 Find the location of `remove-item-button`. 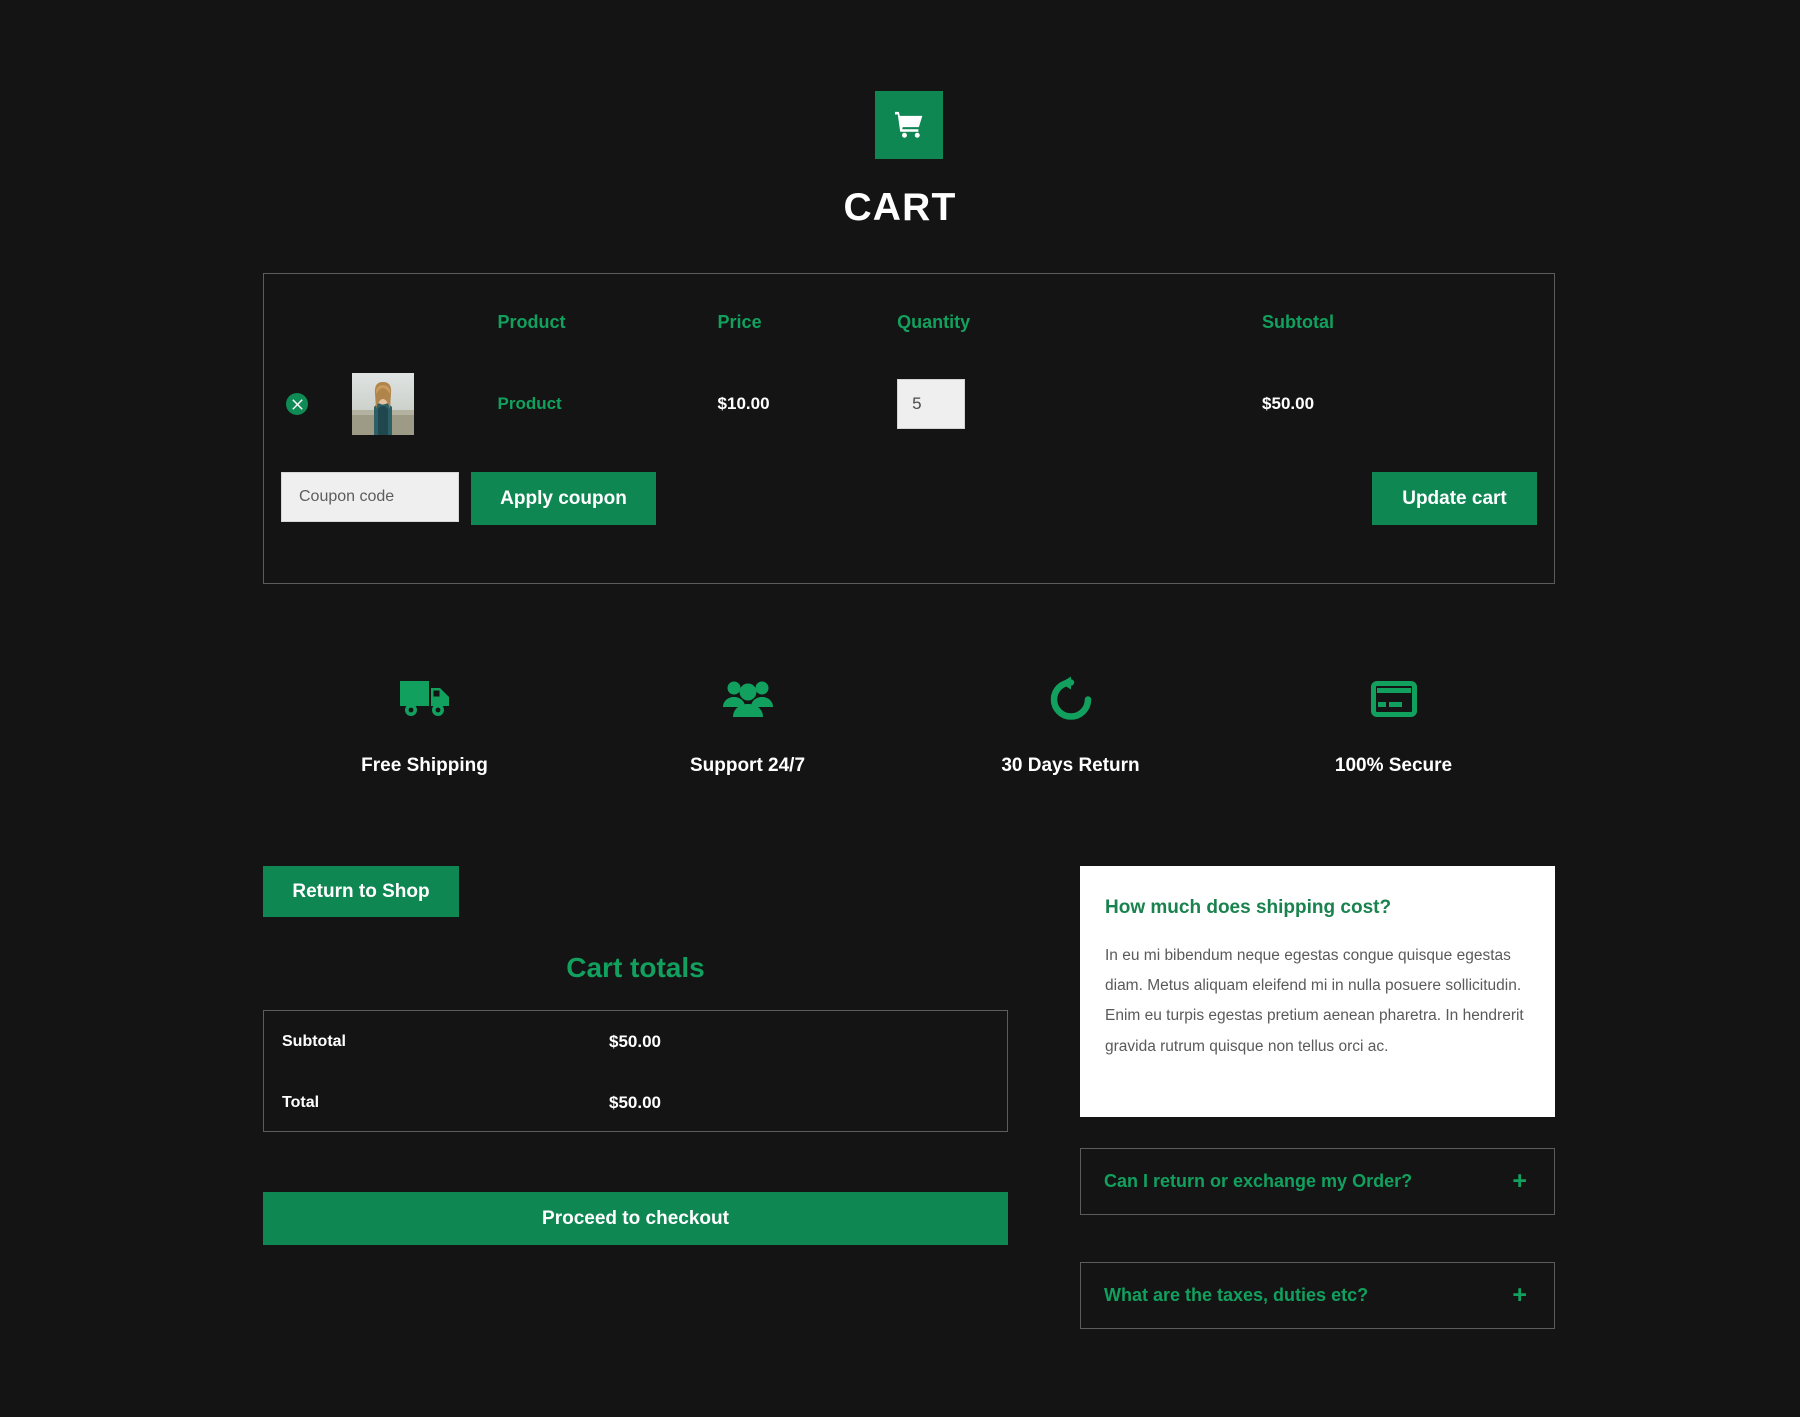

remove-item-button is located at coordinates (297, 404).